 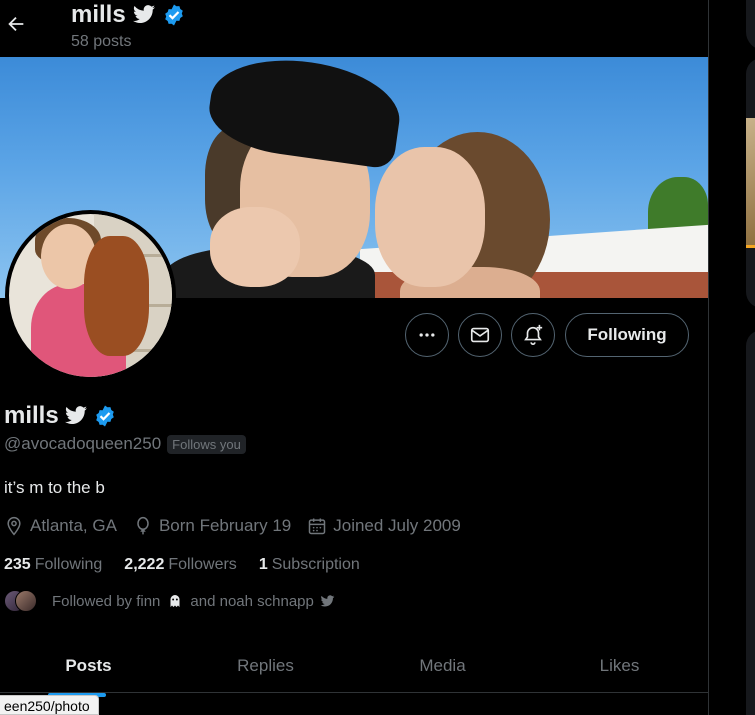 I want to click on location-item: Atlanta, GA, so click(x=60, y=526).